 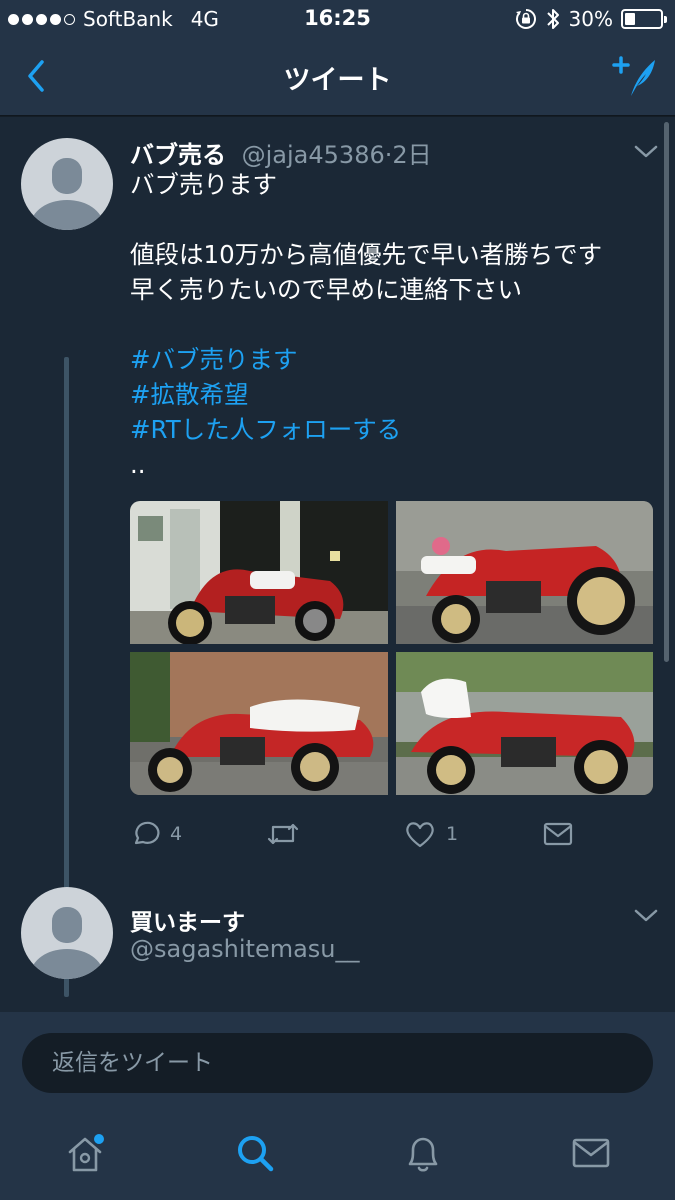 I want to click on tab-bar, so click(x=337, y=1156).